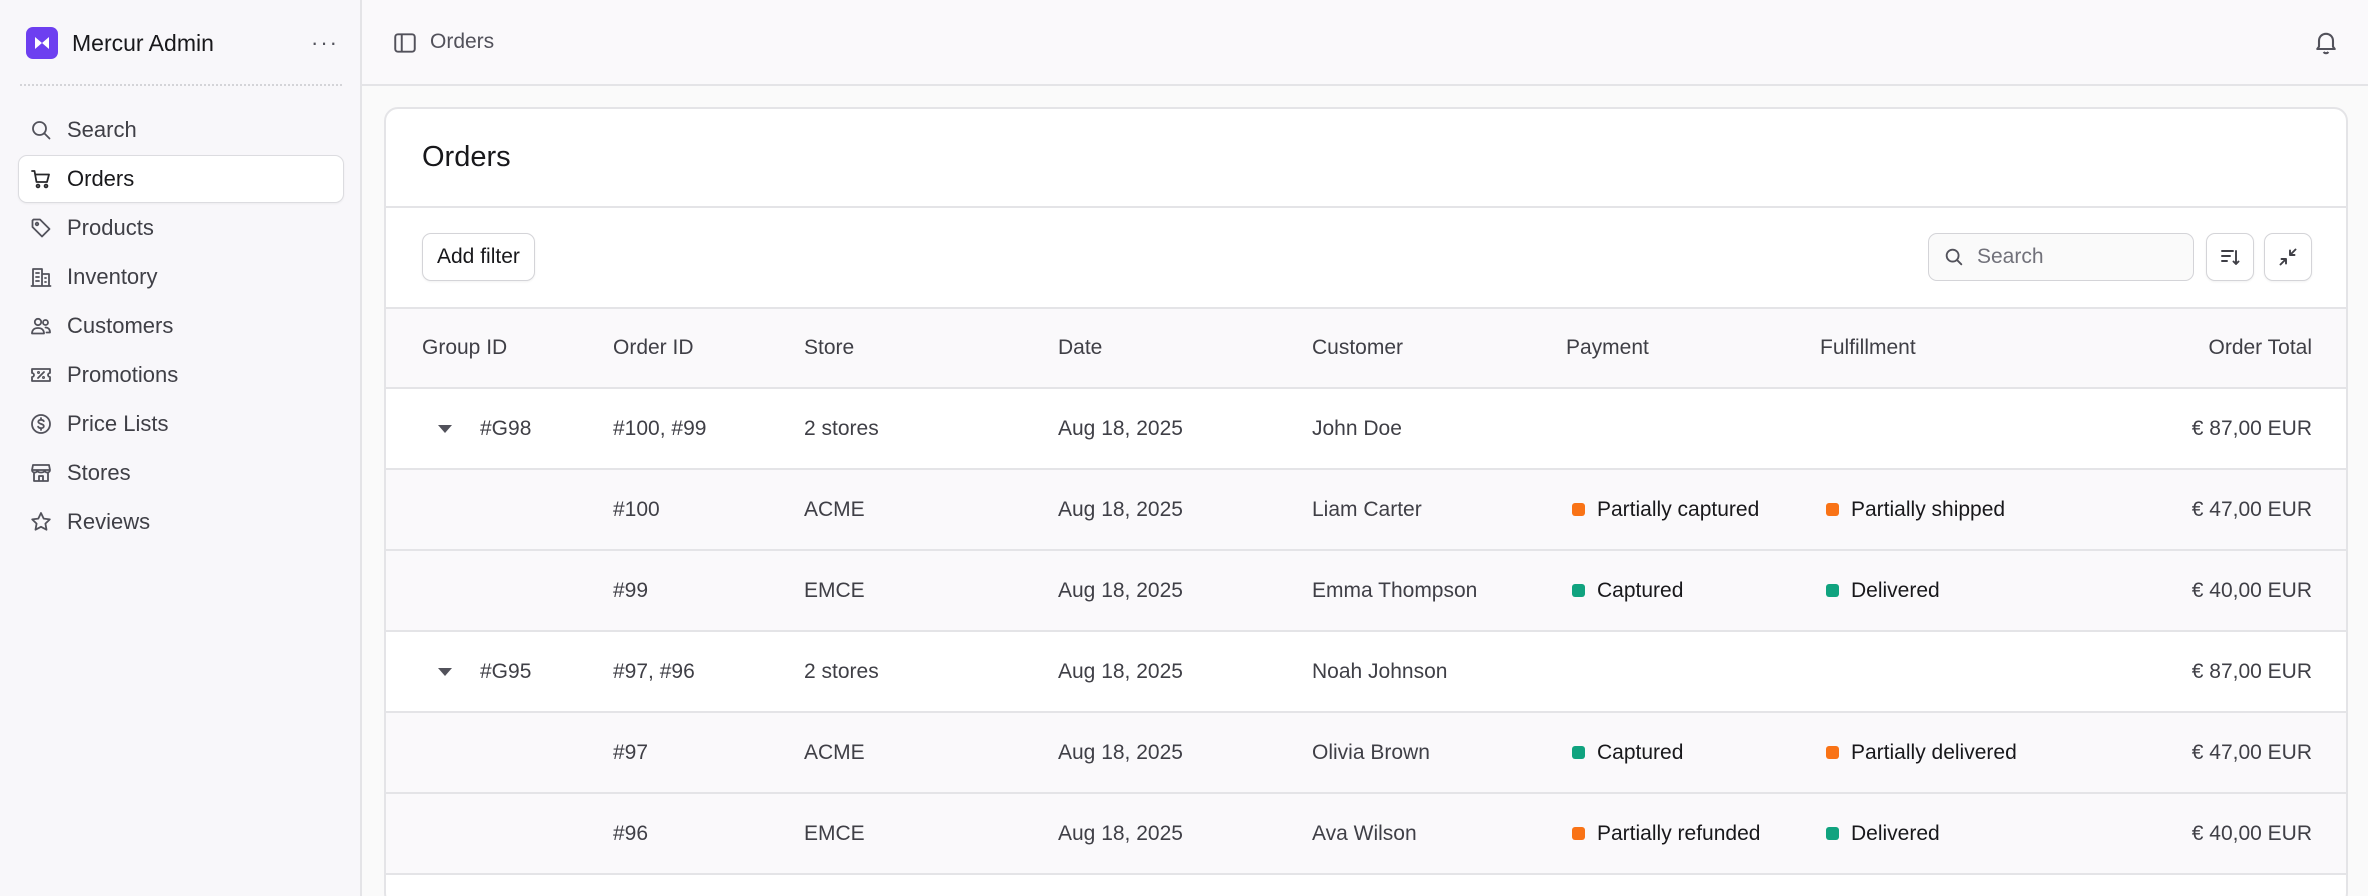 The height and width of the screenshot is (896, 2368). Describe the element at coordinates (654, 671) in the screenshot. I see `order-id-cell: #97, #96` at that location.